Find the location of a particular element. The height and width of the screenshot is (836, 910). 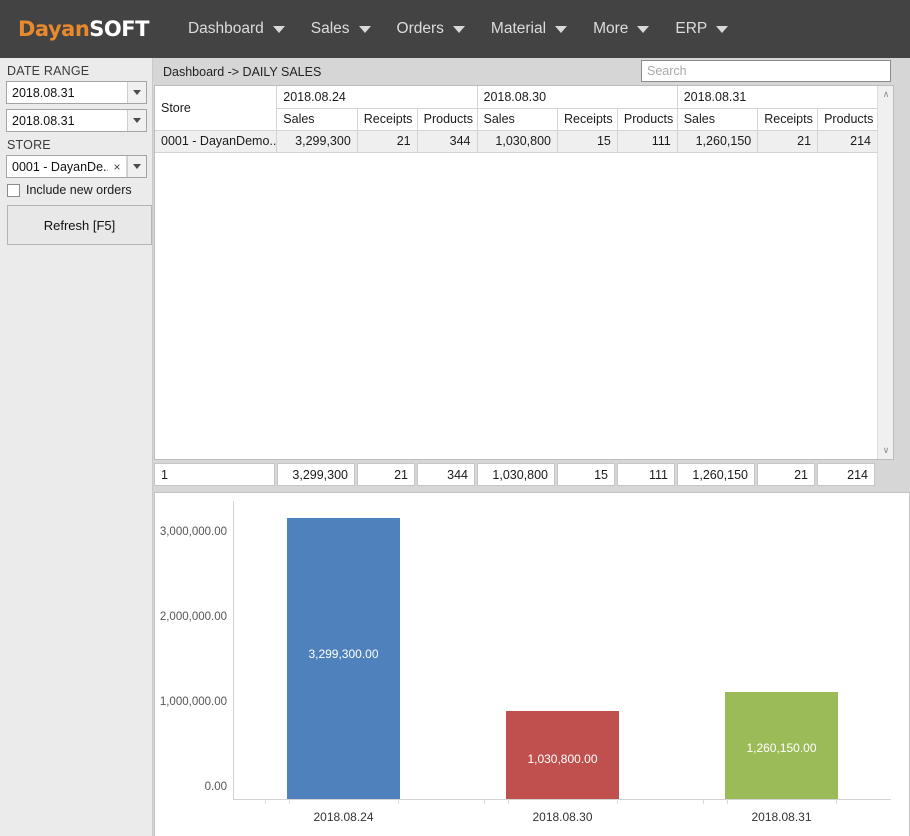

include-new-orders-row: Include new orders is located at coordinates (76, 190).